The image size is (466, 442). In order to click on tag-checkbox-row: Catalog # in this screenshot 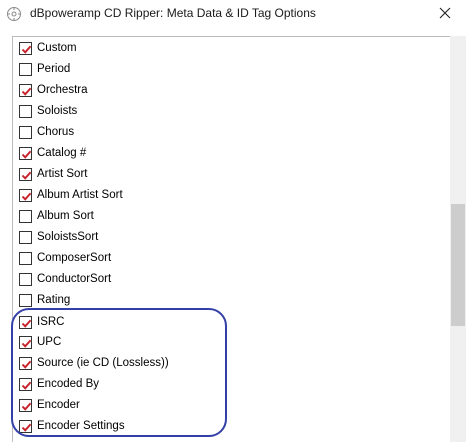, I will do `click(52, 153)`.